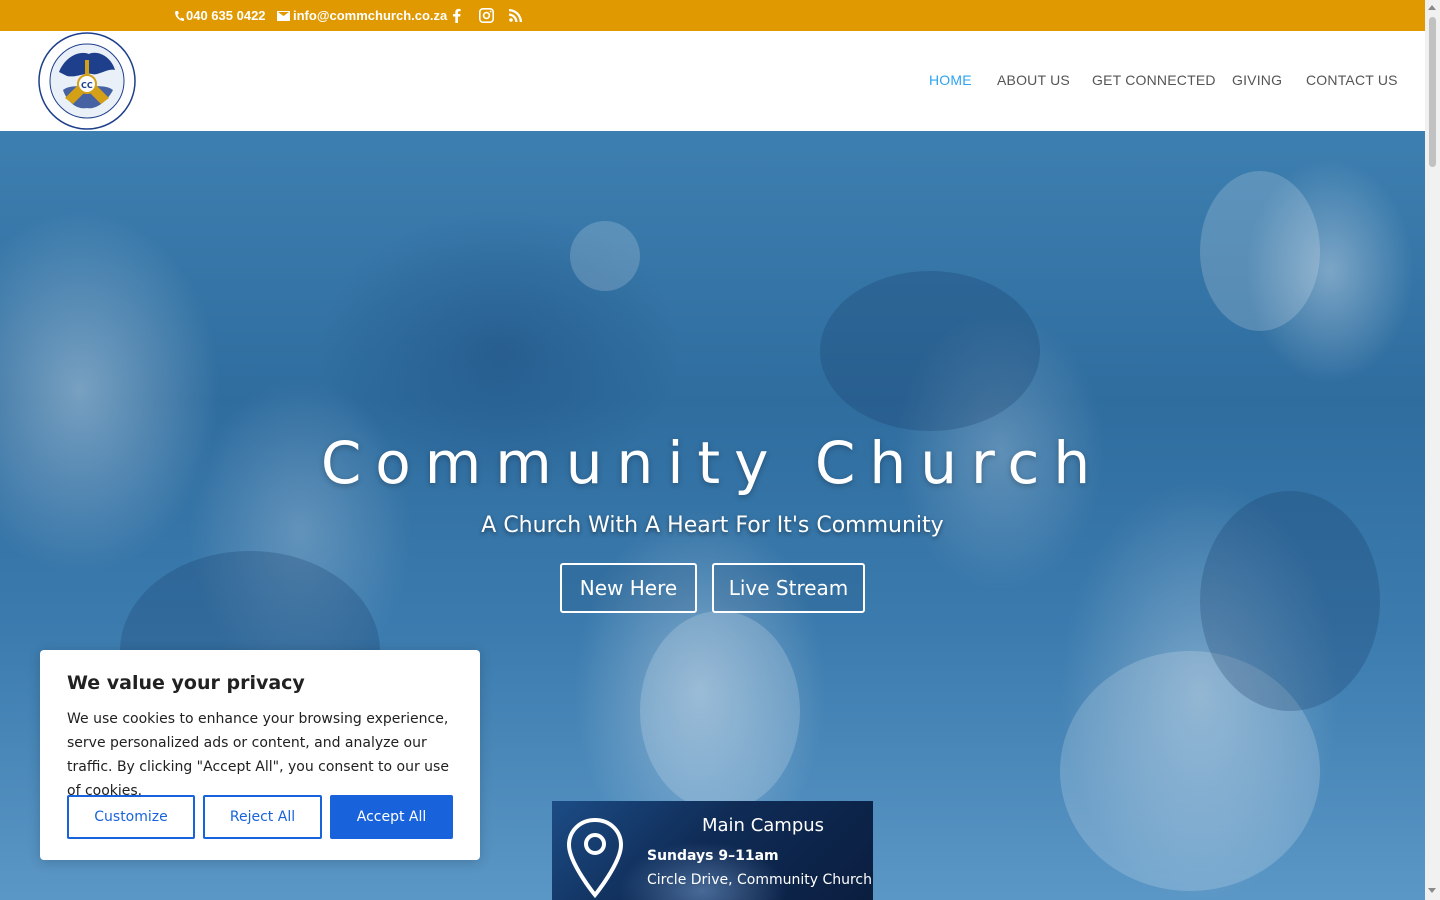  I want to click on location-pin-icon, so click(595, 858).